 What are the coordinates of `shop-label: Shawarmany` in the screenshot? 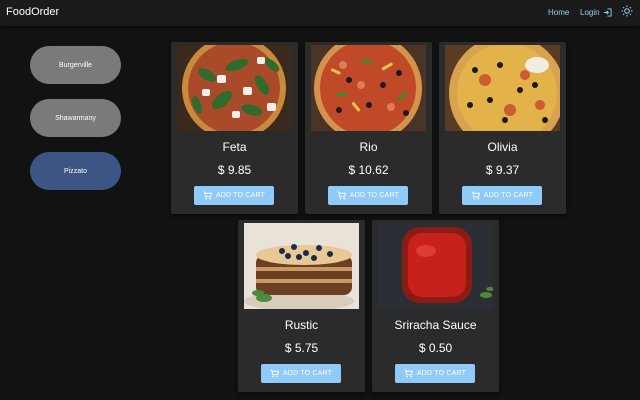 It's located at (75, 118).